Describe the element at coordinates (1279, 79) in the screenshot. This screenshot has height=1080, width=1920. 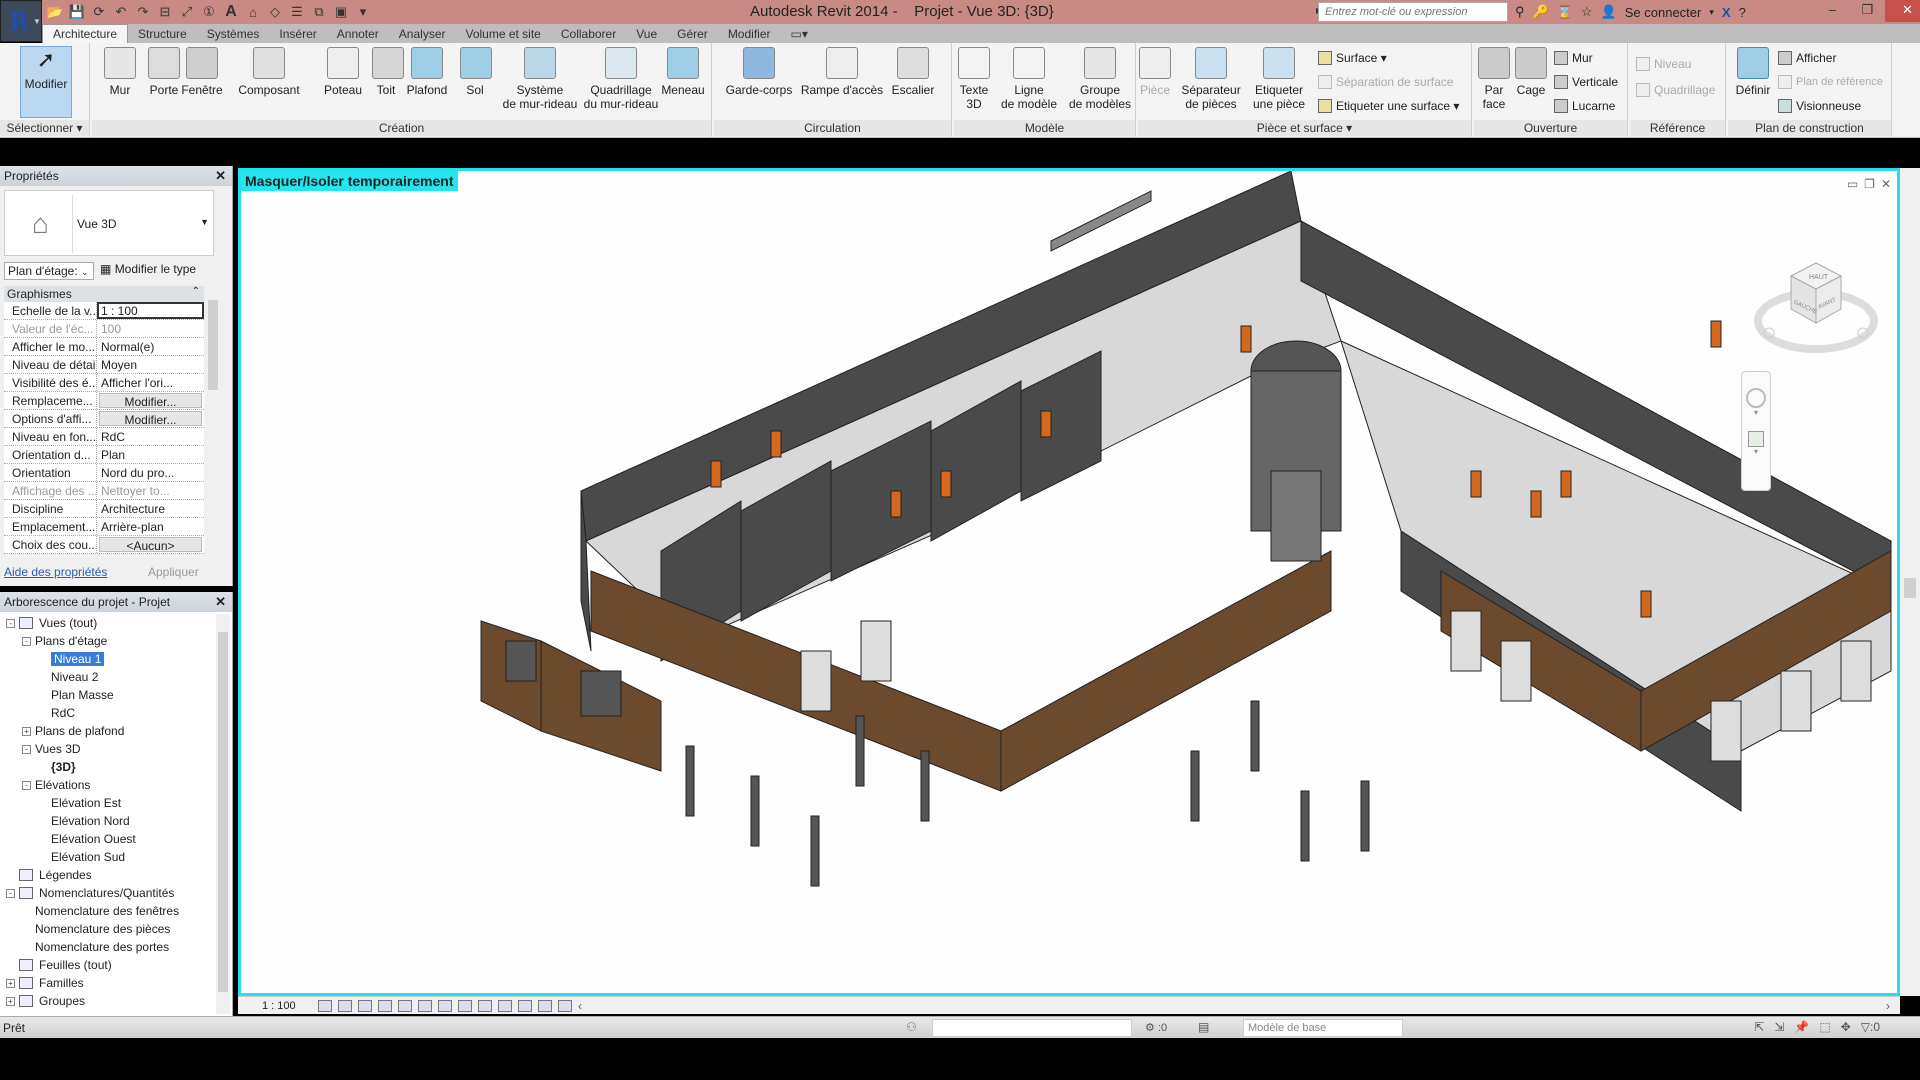
I see `etiqueter-une-piece-button: Etiqueter une pièce` at that location.